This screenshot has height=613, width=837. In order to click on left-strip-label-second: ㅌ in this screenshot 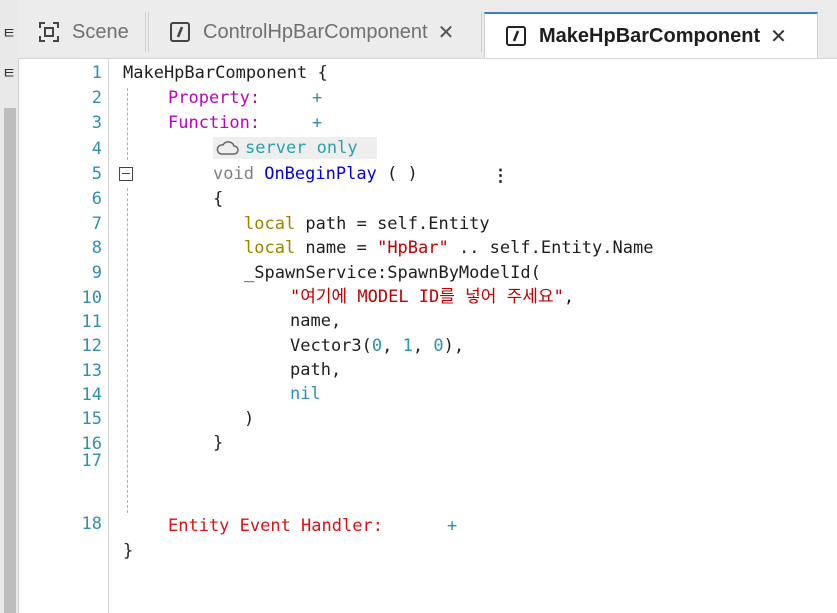, I will do `click(9, 73)`.